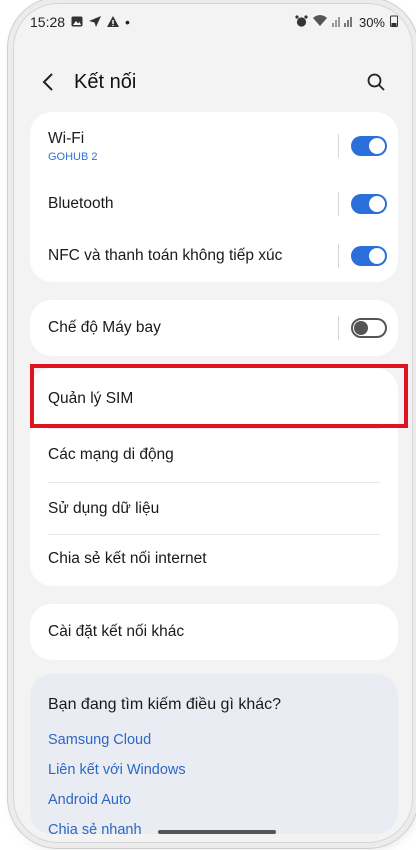 The width and height of the screenshot is (416, 850). What do you see at coordinates (376, 82) in the screenshot?
I see `search-icon` at bounding box center [376, 82].